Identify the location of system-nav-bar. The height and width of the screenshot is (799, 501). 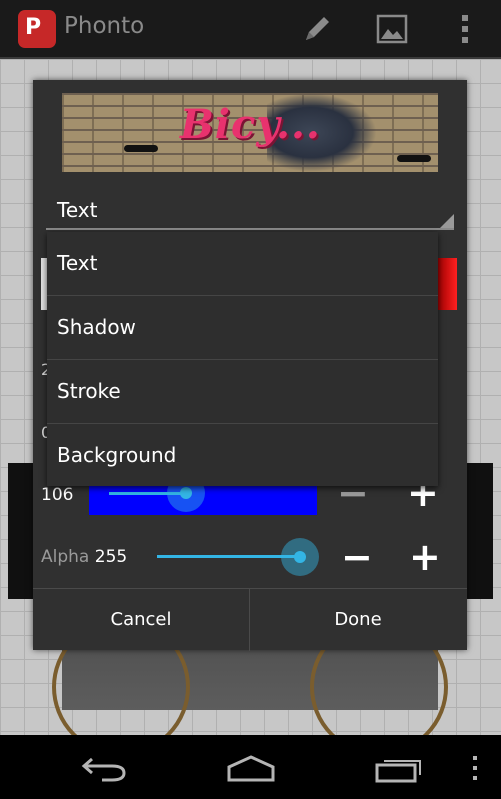
(250, 767).